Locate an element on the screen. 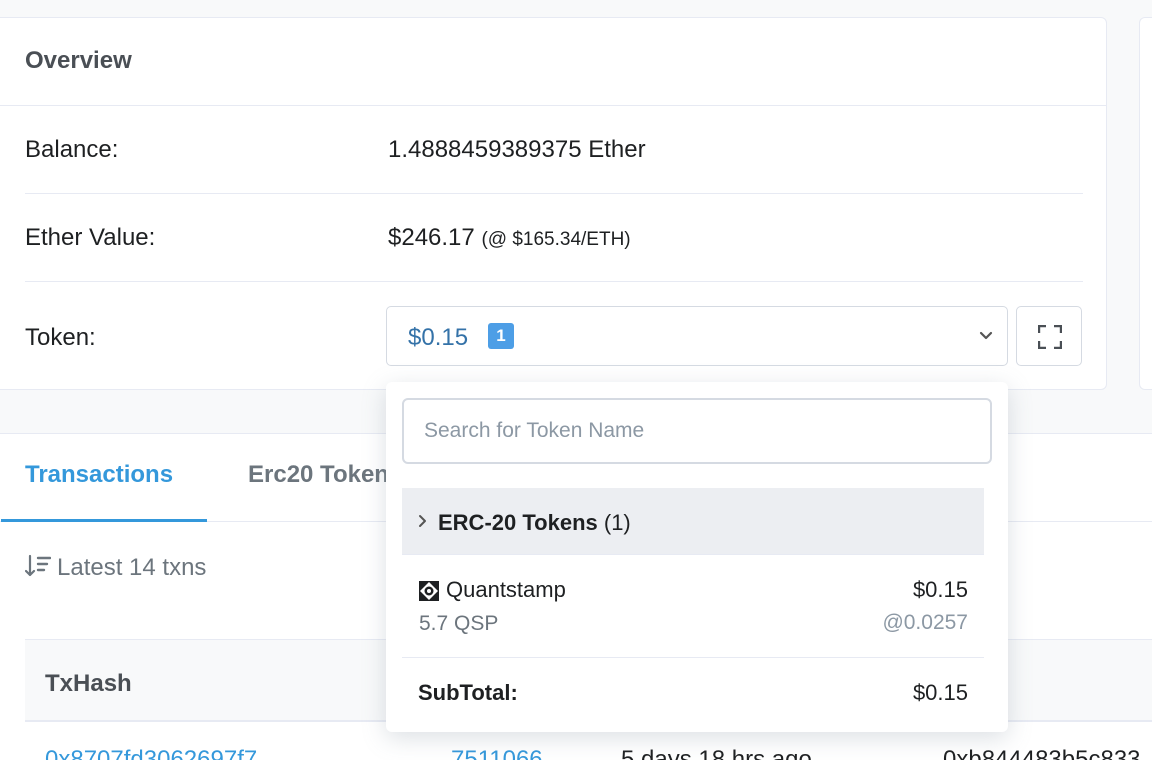 The image size is (1152, 760). balance-value: 1.4888459389375 Ether is located at coordinates (517, 149).